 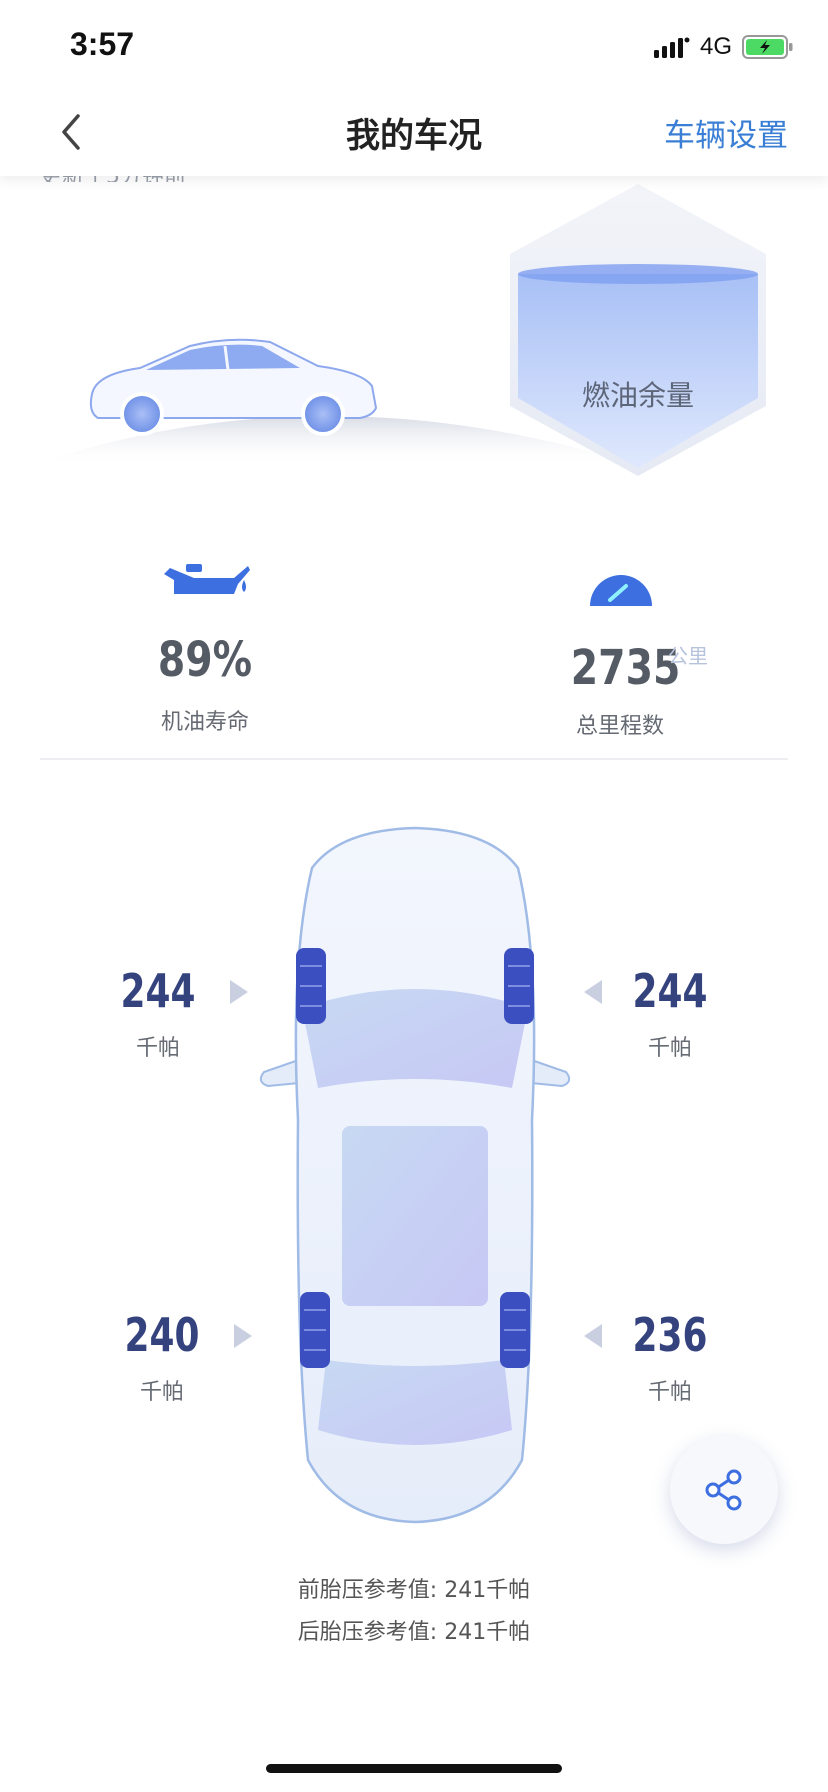 What do you see at coordinates (158, 991) in the screenshot?
I see `front-left-pressure-value: 244` at bounding box center [158, 991].